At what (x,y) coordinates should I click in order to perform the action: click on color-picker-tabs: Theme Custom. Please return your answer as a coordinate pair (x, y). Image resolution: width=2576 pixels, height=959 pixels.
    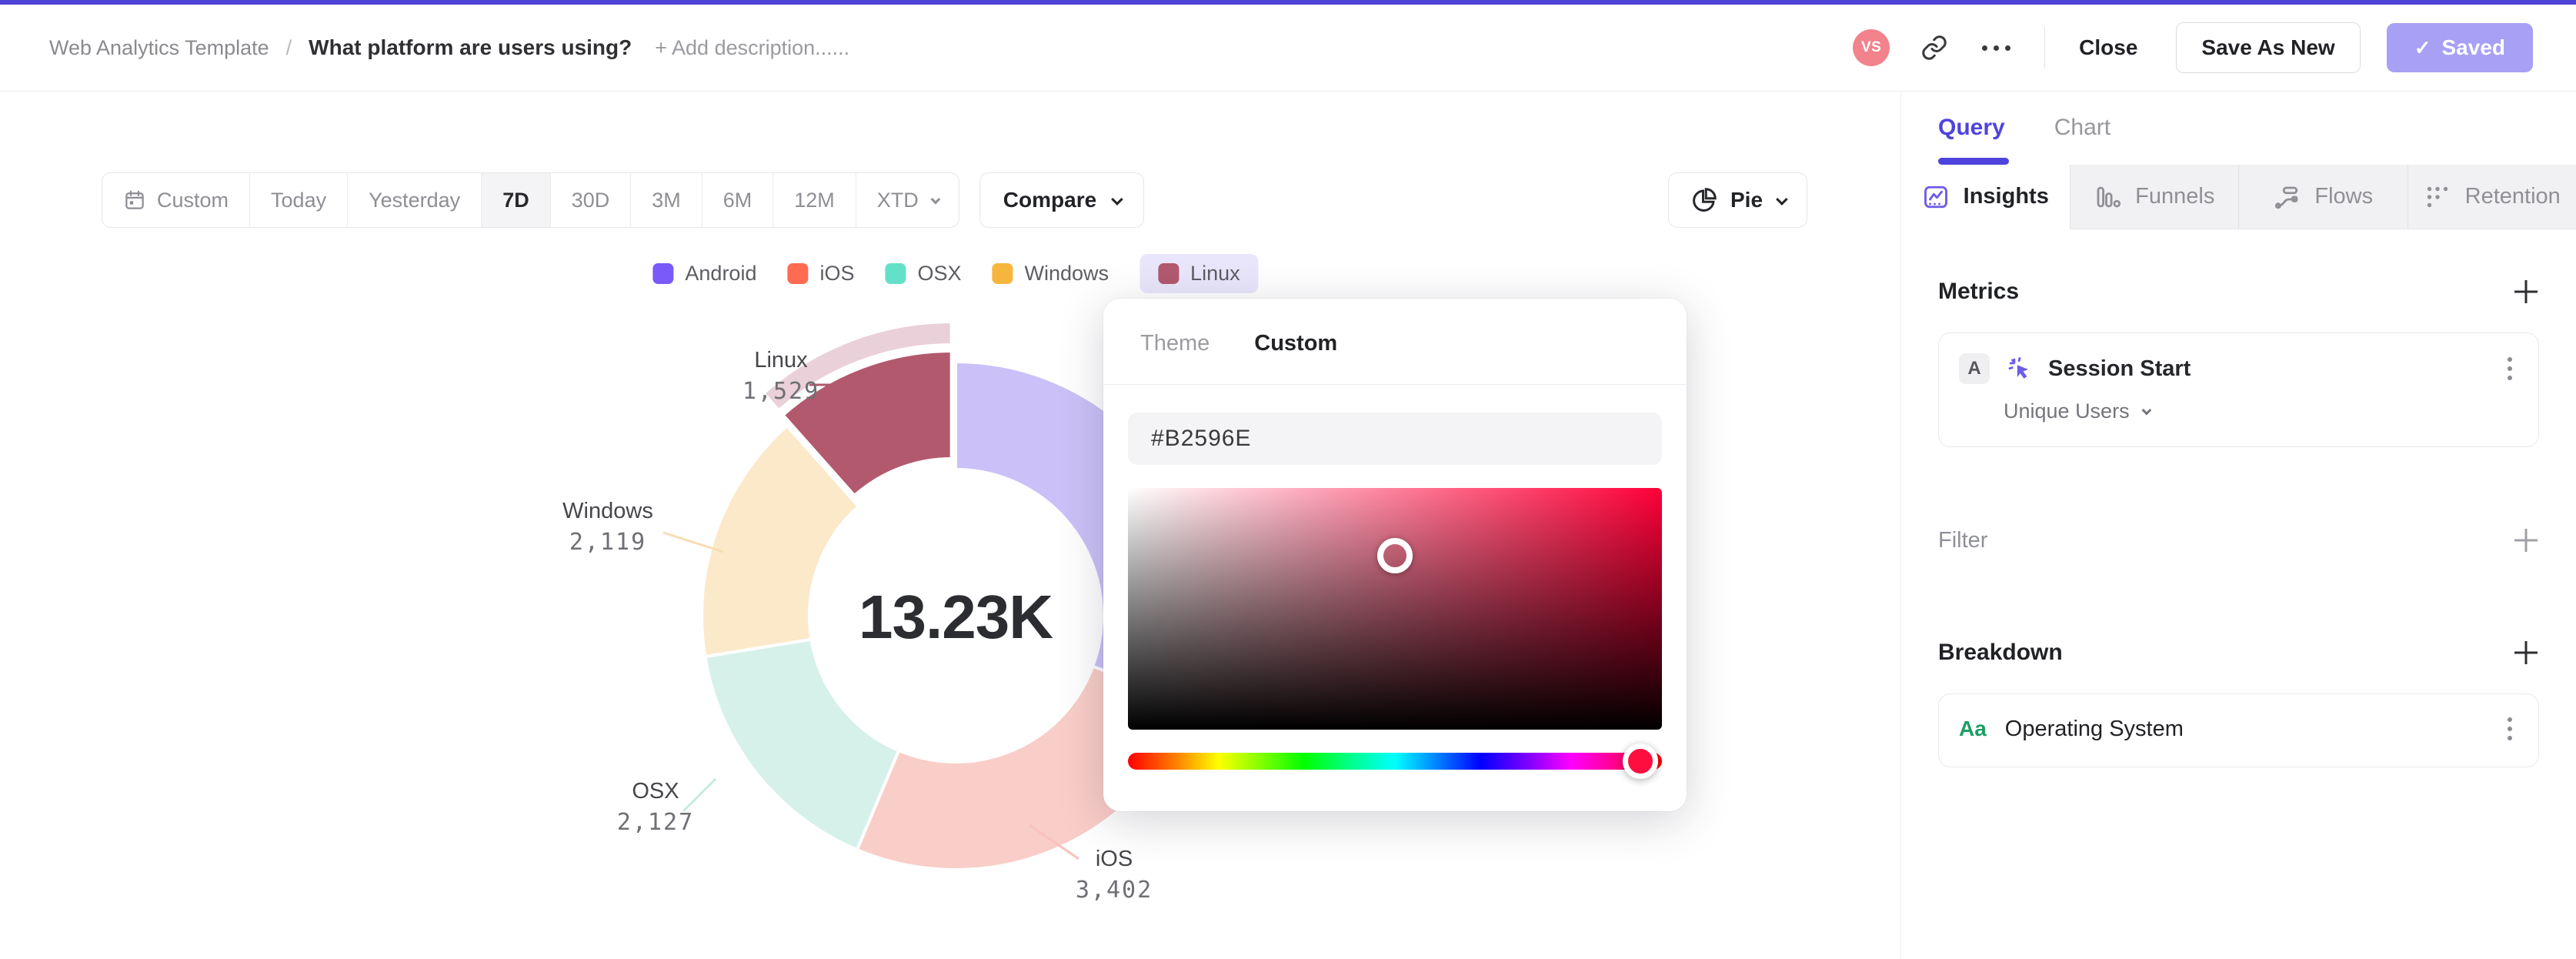
    Looking at the image, I should click on (1395, 327).